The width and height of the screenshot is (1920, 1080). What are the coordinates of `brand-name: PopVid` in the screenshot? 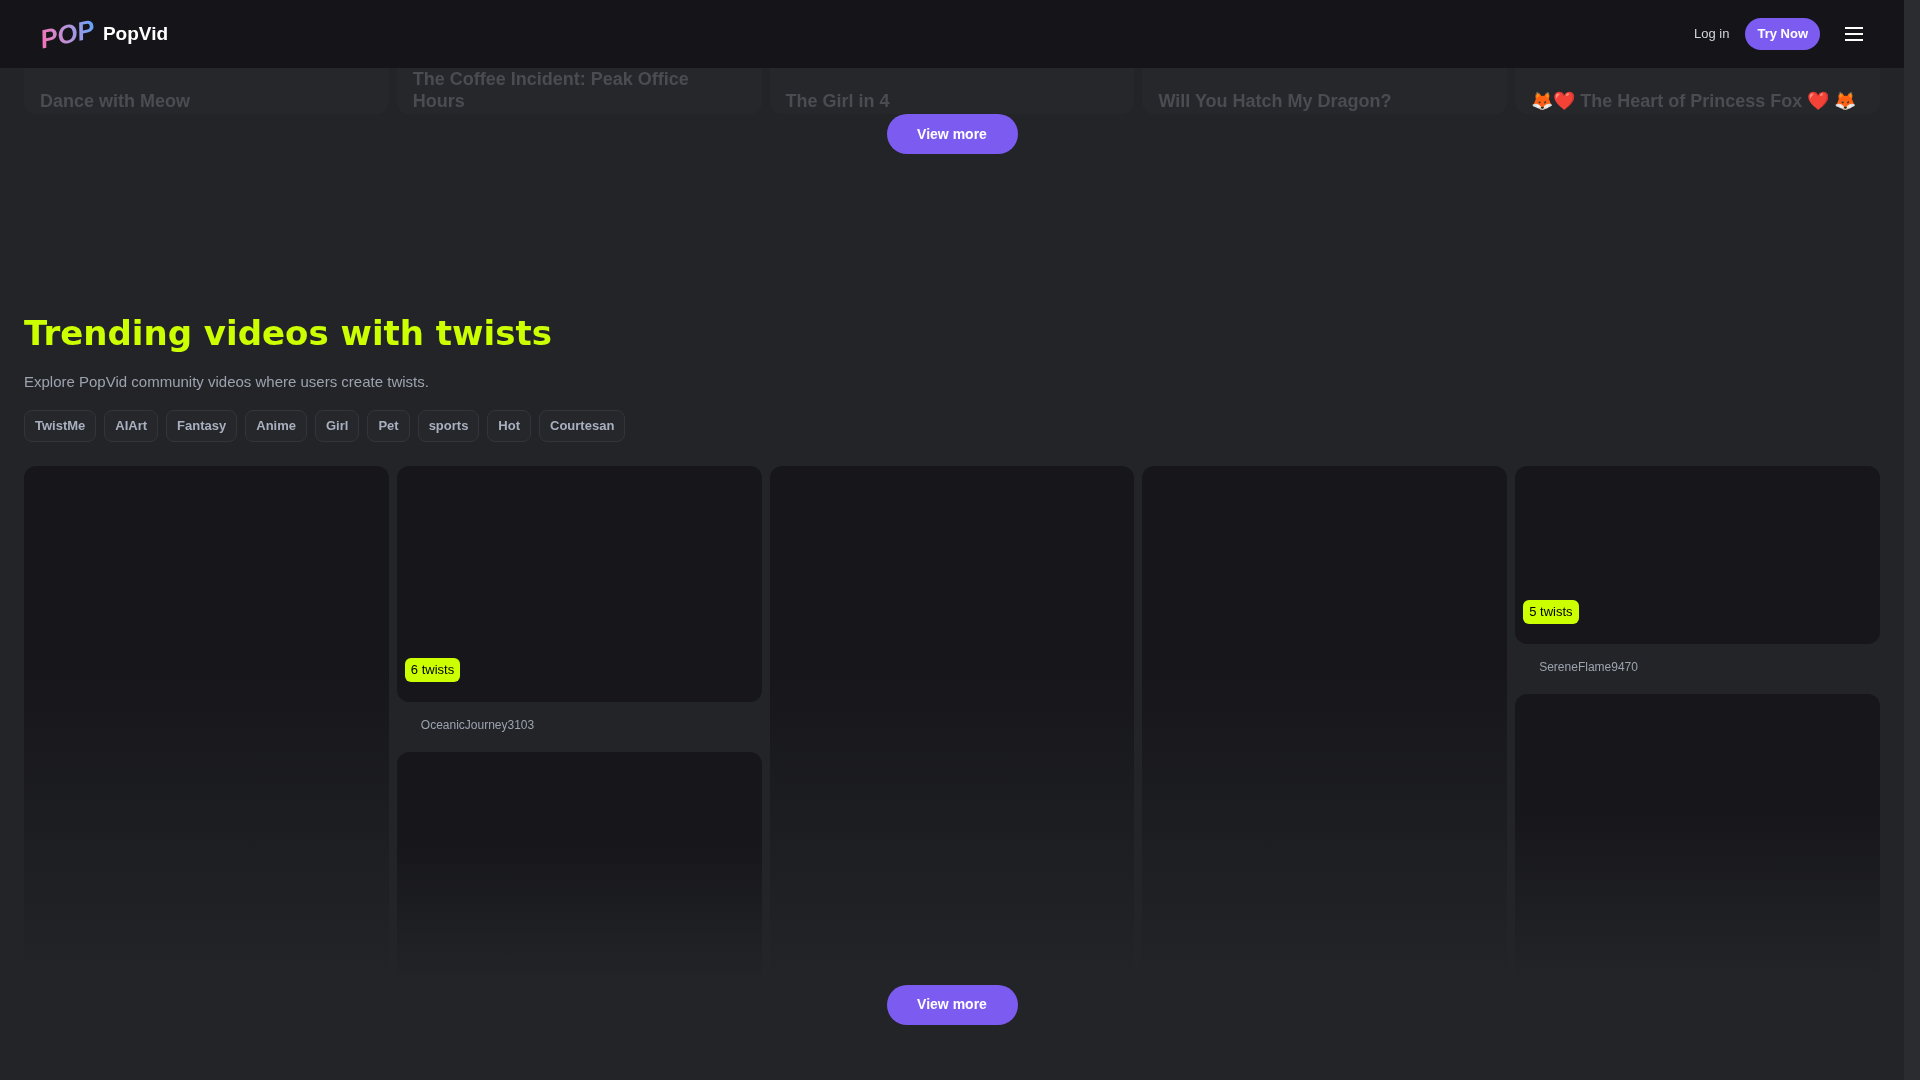 It's located at (135, 34).